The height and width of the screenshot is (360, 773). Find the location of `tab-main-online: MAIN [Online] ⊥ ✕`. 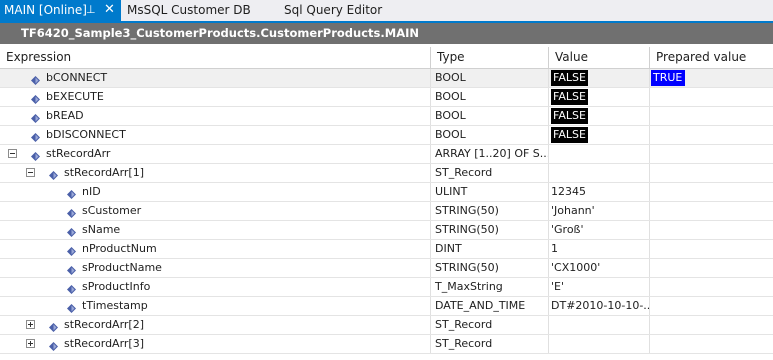

tab-main-online: MAIN [Online] ⊥ ✕ is located at coordinates (60, 10).